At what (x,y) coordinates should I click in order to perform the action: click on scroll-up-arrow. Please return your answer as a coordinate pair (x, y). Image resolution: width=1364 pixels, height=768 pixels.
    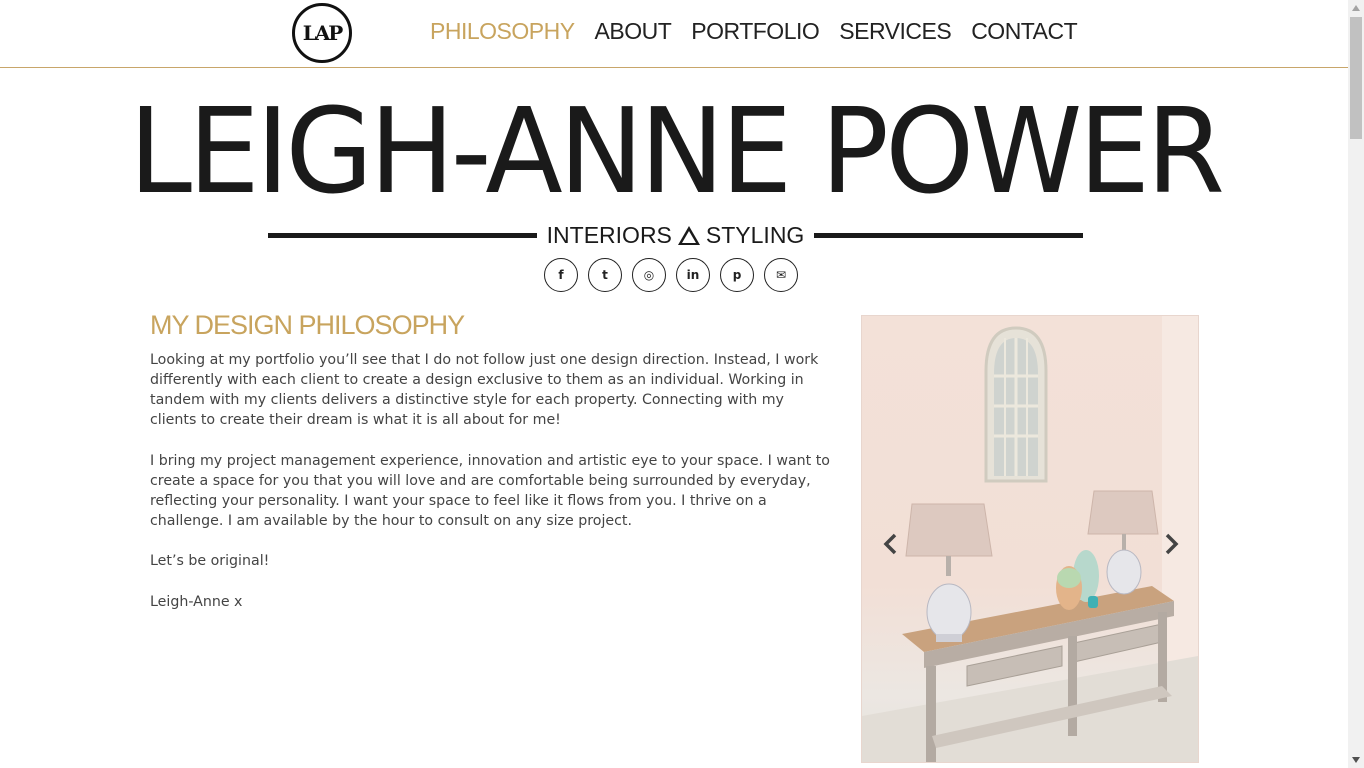
    Looking at the image, I should click on (1356, 8).